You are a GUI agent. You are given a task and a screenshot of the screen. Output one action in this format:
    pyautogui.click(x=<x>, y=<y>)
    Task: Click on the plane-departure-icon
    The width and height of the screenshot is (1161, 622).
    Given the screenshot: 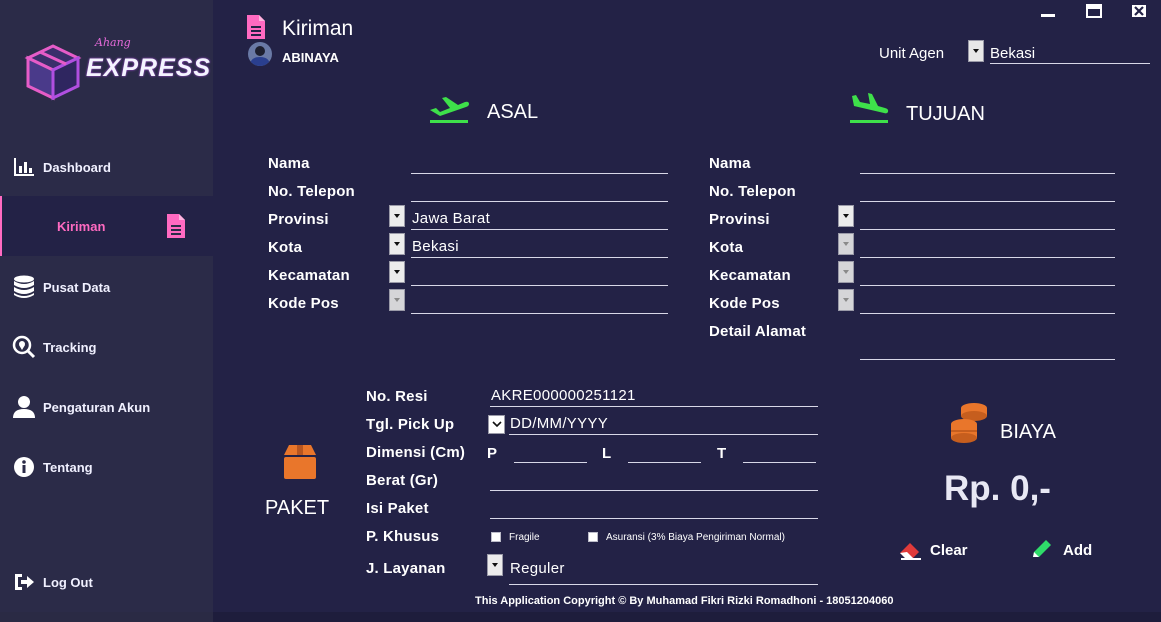 What is the action you would take?
    pyautogui.click(x=449, y=111)
    